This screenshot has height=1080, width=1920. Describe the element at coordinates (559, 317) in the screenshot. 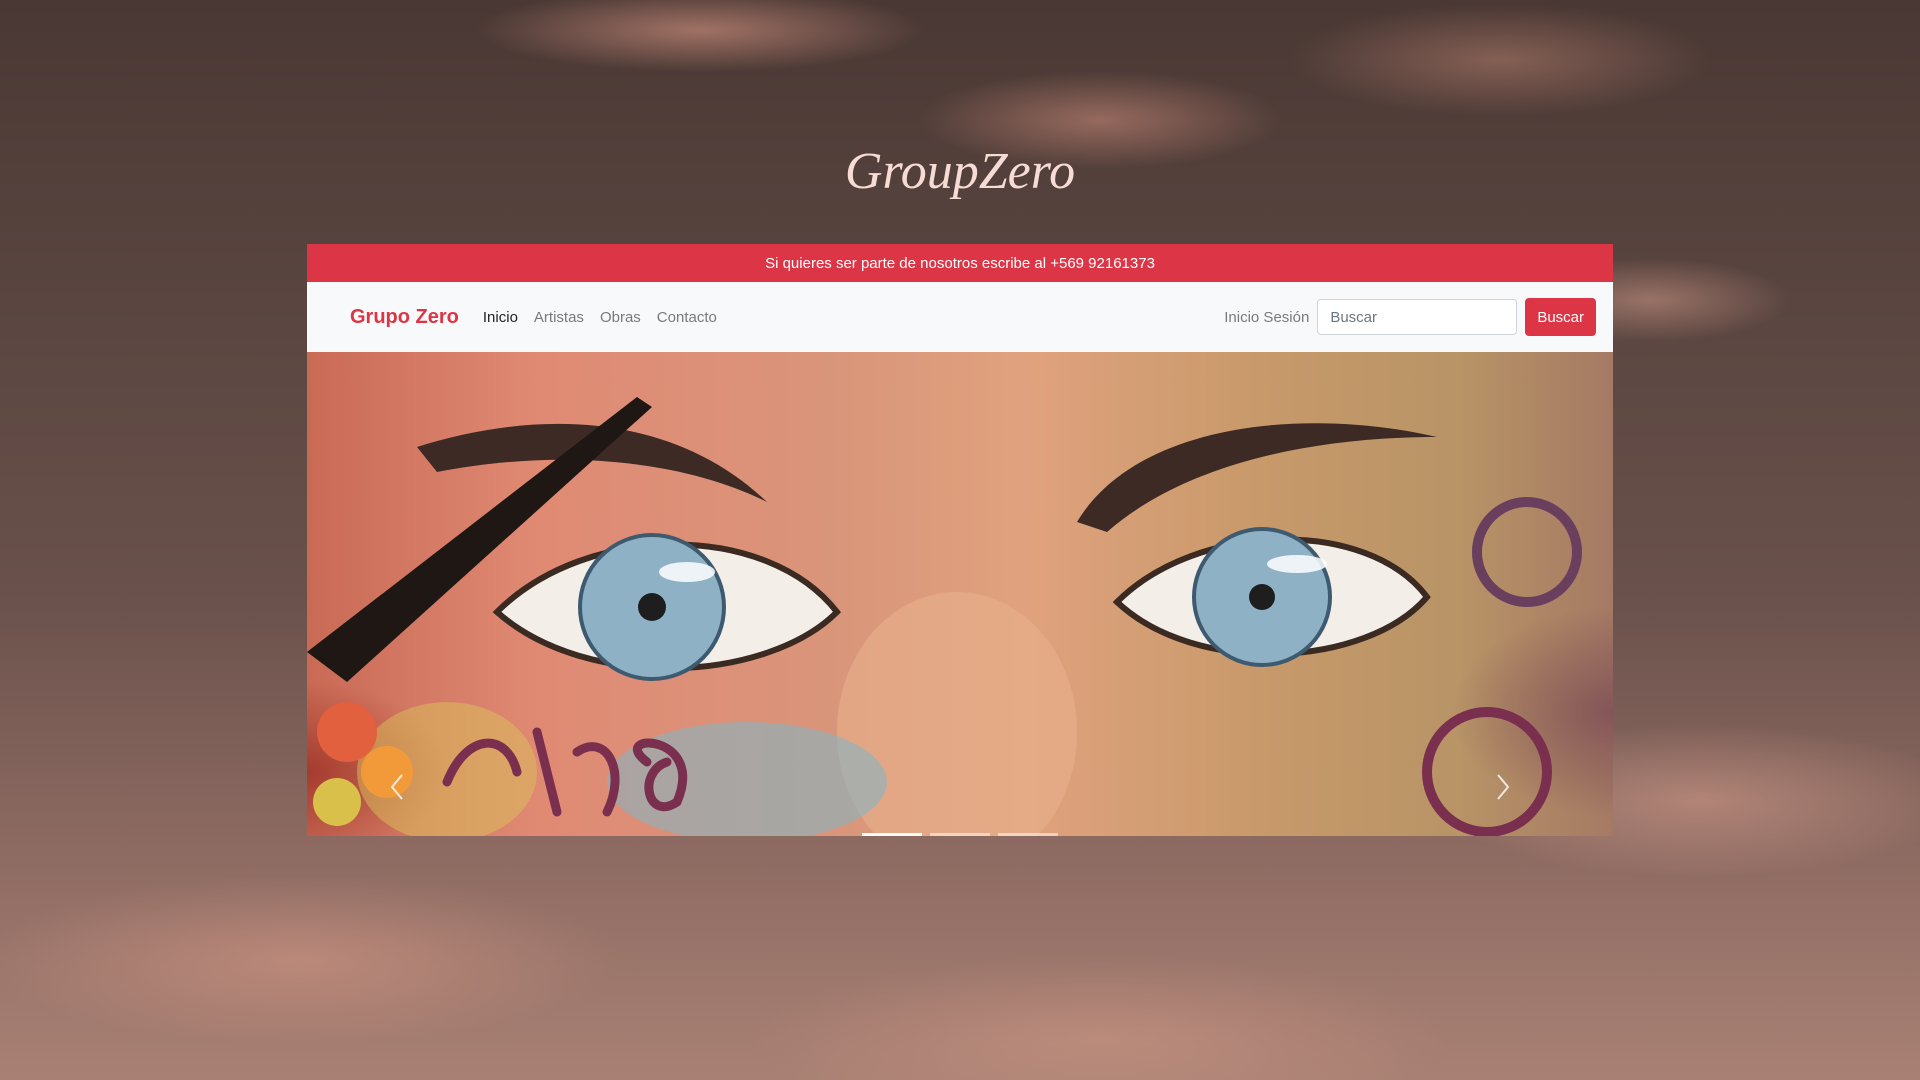

I see `nav-link-artistas: Artistas` at that location.